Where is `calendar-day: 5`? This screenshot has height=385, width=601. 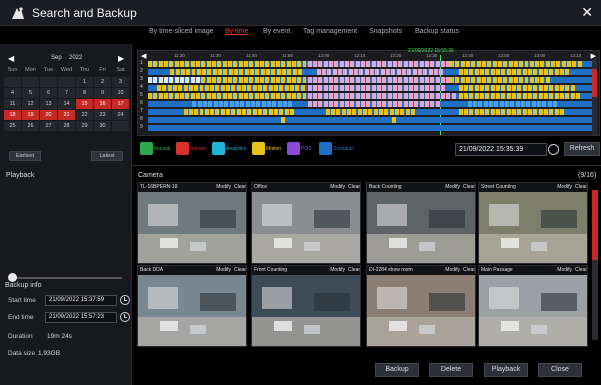 calendar-day: 5 is located at coordinates (30, 93).